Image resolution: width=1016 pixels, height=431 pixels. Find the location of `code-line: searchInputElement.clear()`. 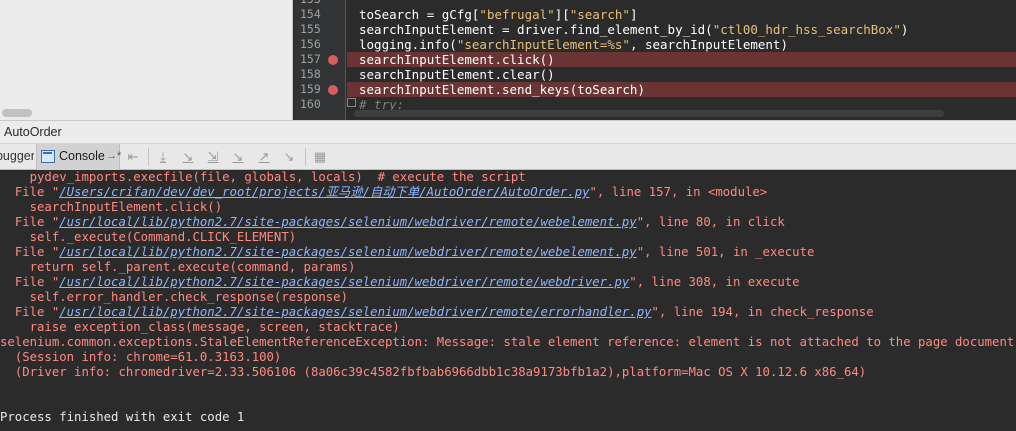

code-line: searchInputElement.clear() is located at coordinates (457, 74).